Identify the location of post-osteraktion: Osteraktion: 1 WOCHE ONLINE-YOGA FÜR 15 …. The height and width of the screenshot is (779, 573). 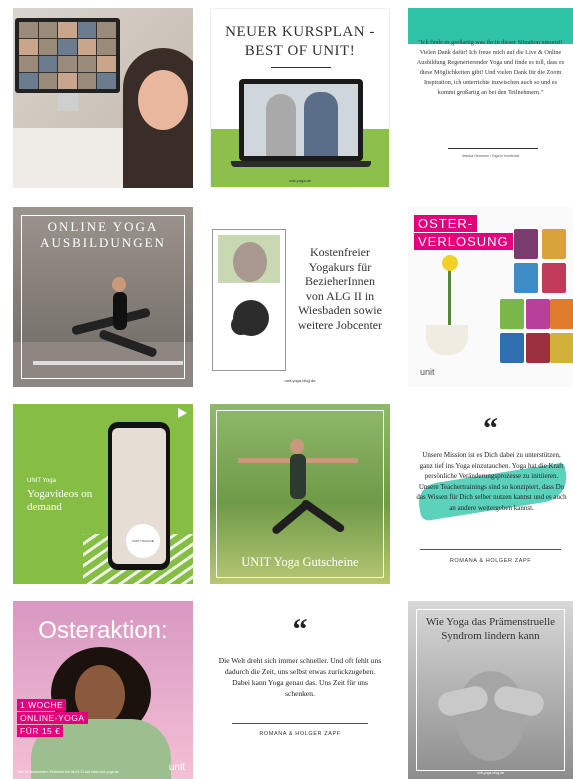
(103, 690).